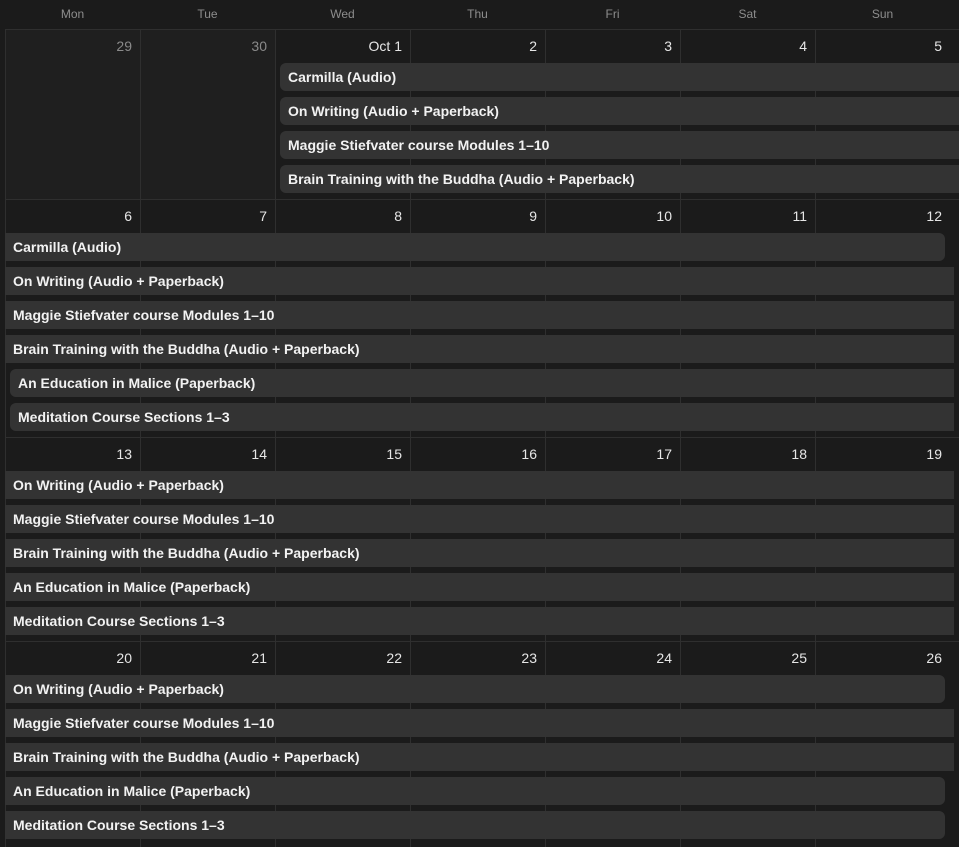 Image resolution: width=959 pixels, height=847 pixels. I want to click on day-cell: 29, so click(72, 115).